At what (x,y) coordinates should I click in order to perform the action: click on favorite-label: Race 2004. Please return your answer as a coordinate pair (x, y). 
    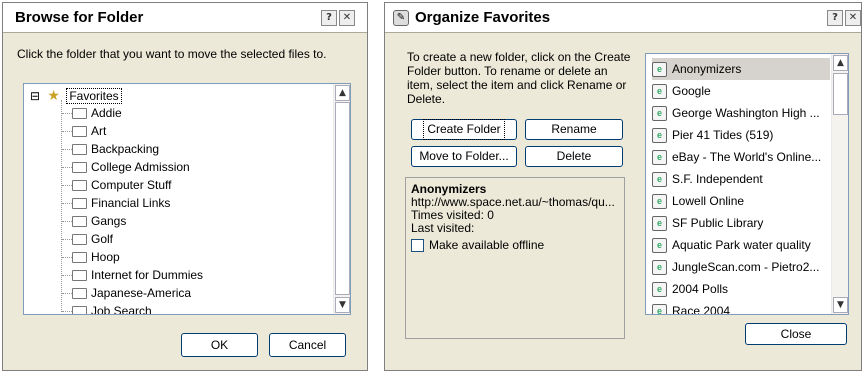
    Looking at the image, I should click on (701, 309).